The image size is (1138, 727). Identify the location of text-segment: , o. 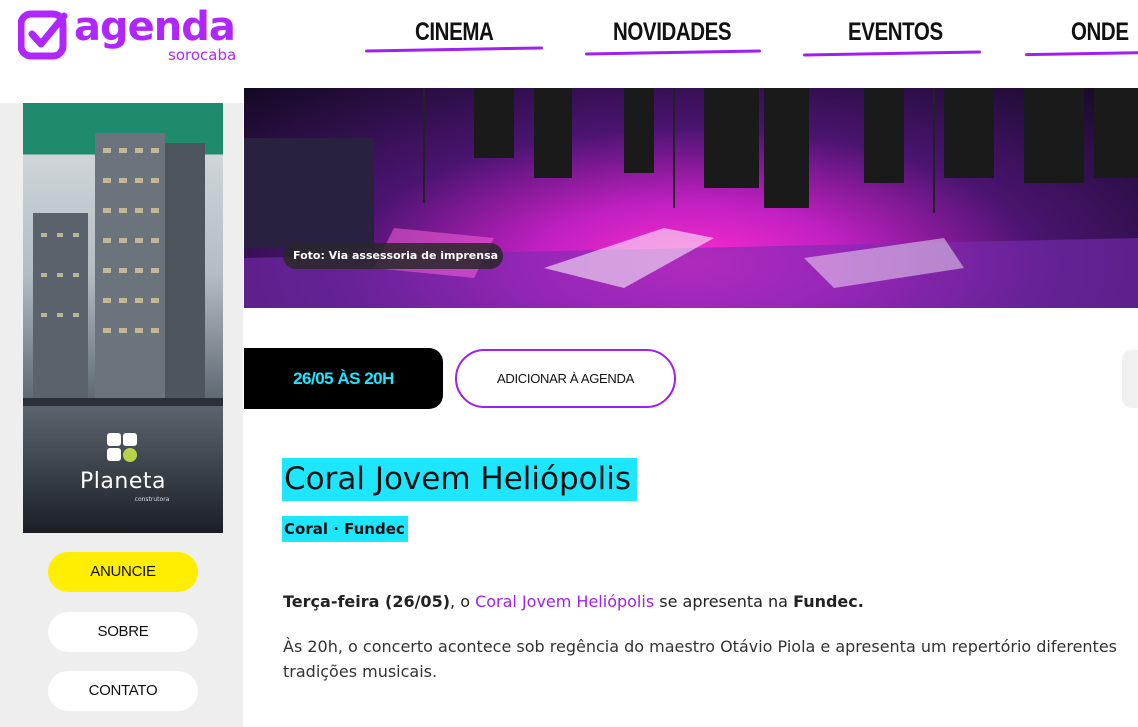
(463, 601).